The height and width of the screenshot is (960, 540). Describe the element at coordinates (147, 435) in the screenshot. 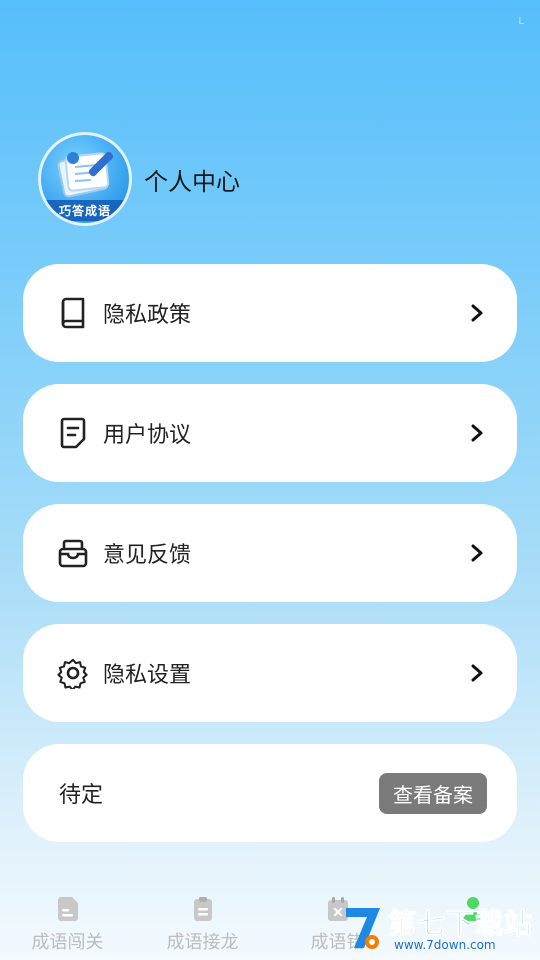

I see `menu-item-label: 用户协议` at that location.